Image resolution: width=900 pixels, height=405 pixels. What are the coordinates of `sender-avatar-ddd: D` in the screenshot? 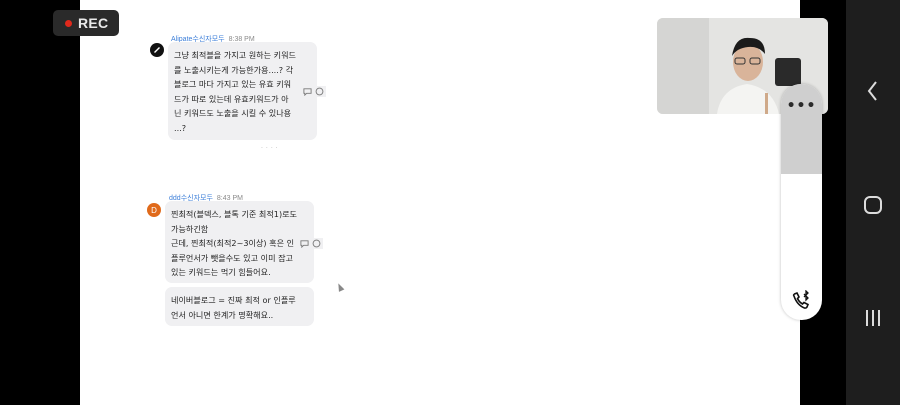 It's located at (154, 210).